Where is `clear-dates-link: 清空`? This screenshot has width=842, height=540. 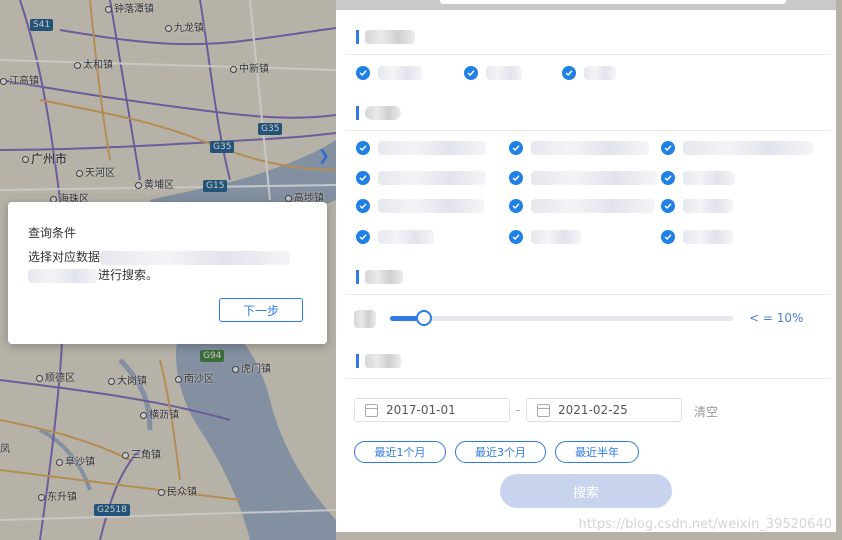 clear-dates-link: 清空 is located at coordinates (706, 411).